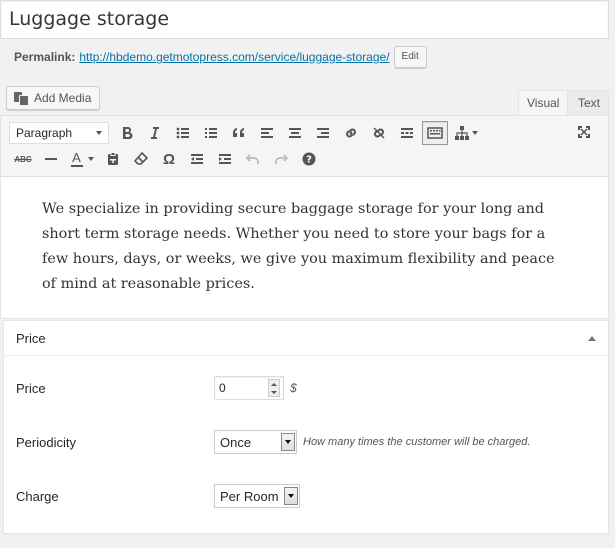 This screenshot has height=548, width=615. What do you see at coordinates (295, 133) in the screenshot?
I see `align-center-icon` at bounding box center [295, 133].